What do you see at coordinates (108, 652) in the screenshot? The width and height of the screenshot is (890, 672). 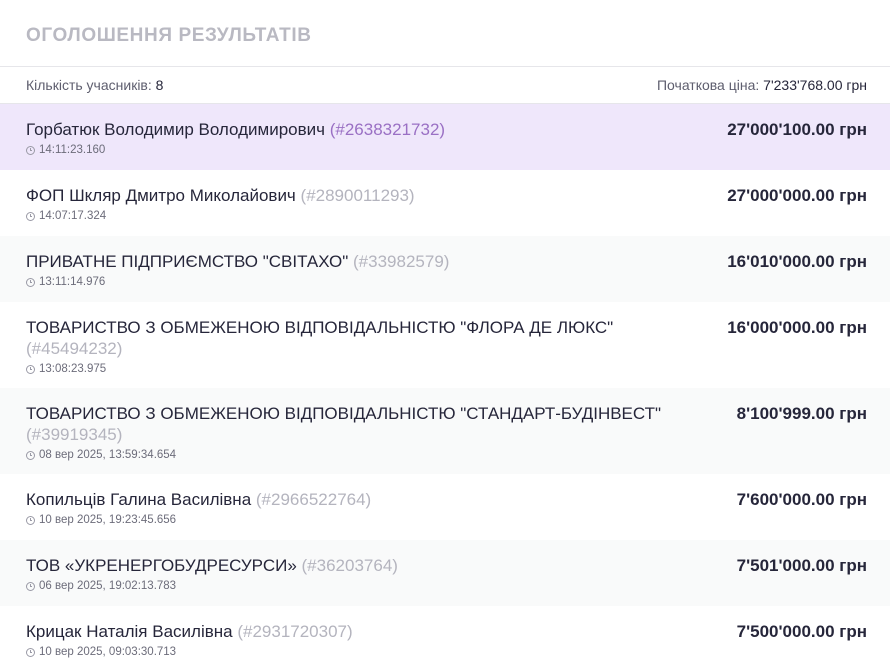 I see `bid-time-value: 10 вер 2025, 09:03:30.713` at bounding box center [108, 652].